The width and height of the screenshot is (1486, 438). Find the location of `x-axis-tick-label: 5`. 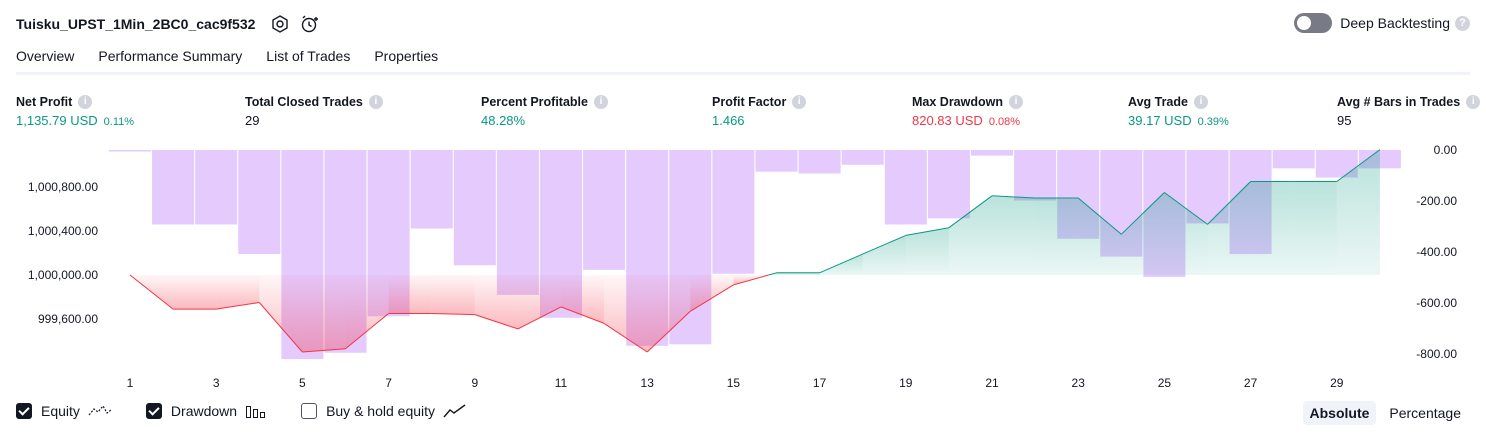

x-axis-tick-label: 5 is located at coordinates (302, 383).